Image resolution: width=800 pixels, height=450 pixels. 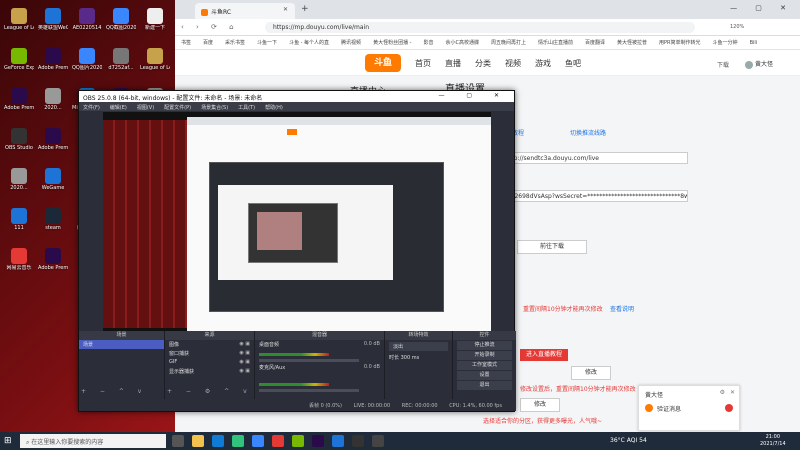 What do you see at coordinates (210, 391) in the screenshot?
I see `source-toolbar: + − ⚙ ^ v` at bounding box center [210, 391].